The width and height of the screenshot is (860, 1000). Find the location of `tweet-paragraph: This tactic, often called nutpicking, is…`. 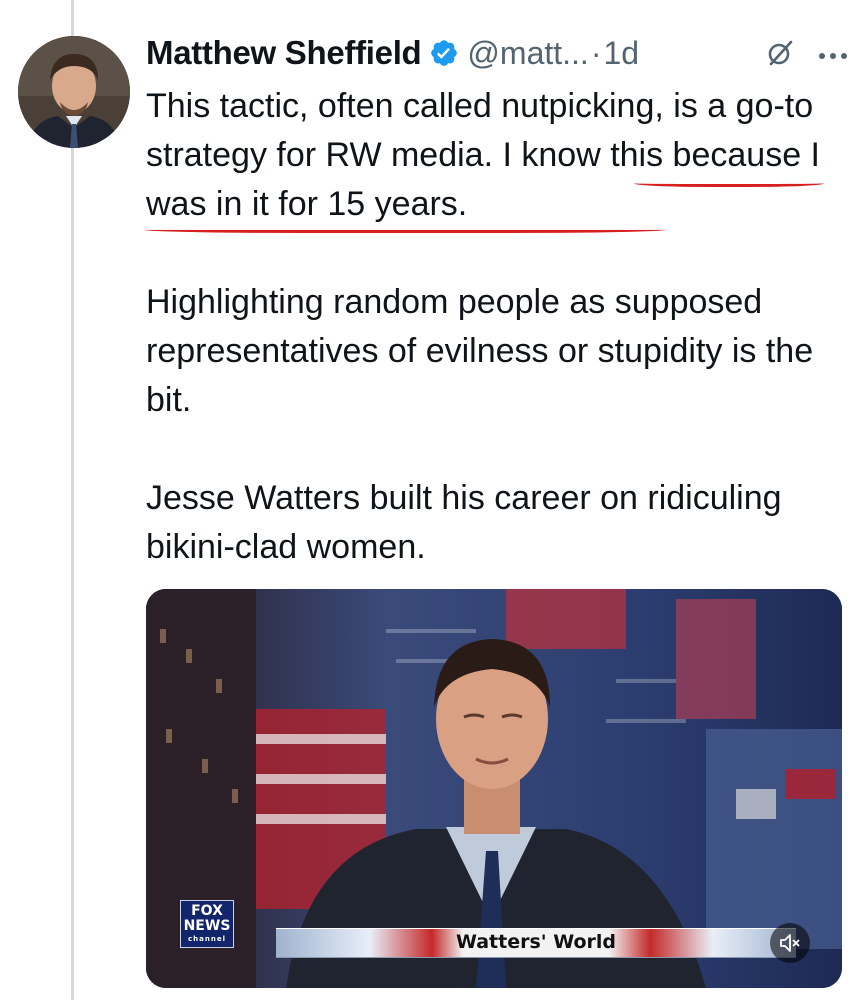

tweet-paragraph: This tactic, often called nutpicking, is… is located at coordinates (483, 155).